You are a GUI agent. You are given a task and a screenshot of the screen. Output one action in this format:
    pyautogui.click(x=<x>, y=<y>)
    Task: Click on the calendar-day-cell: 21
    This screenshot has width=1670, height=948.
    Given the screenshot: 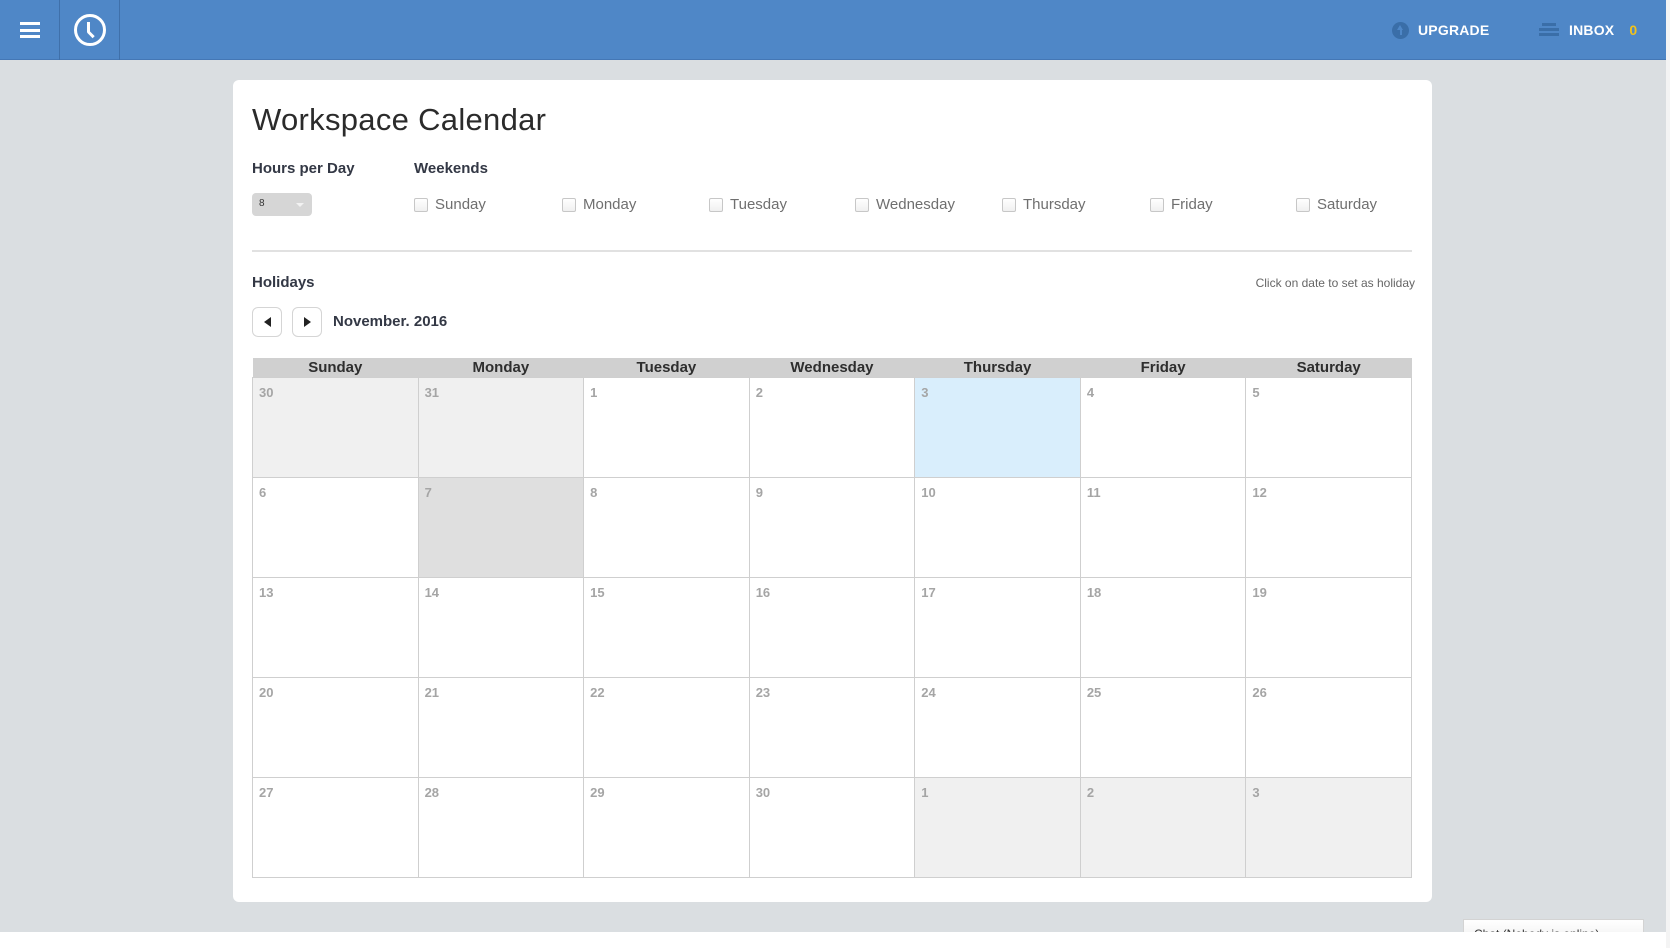 What is the action you would take?
    pyautogui.click(x=501, y=727)
    